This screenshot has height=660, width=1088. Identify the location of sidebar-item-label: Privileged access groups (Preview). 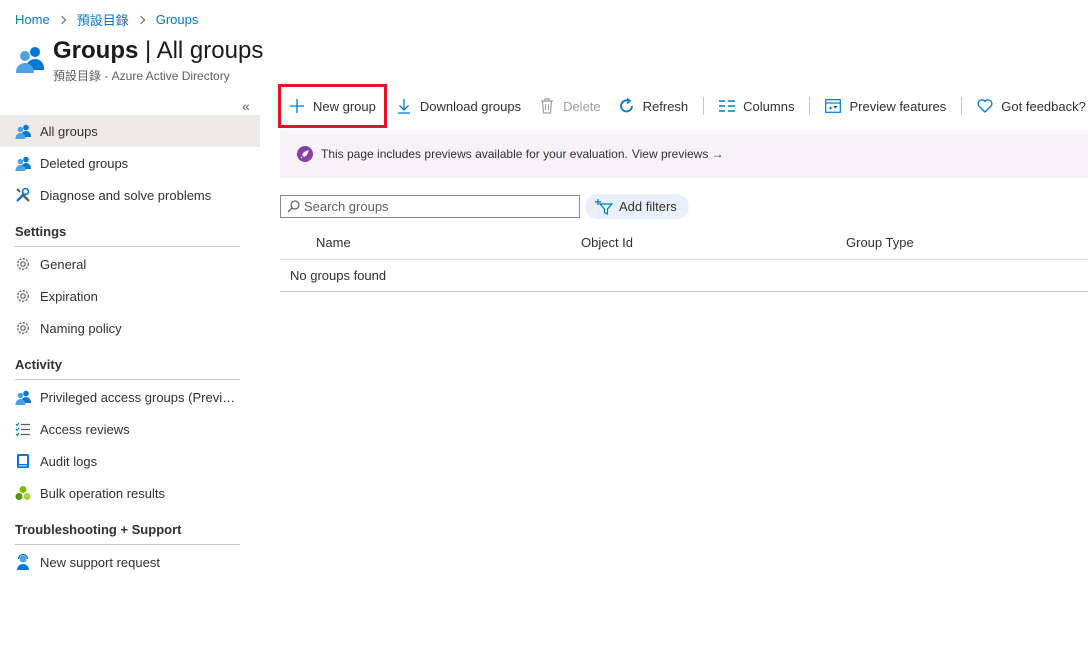
(139, 397).